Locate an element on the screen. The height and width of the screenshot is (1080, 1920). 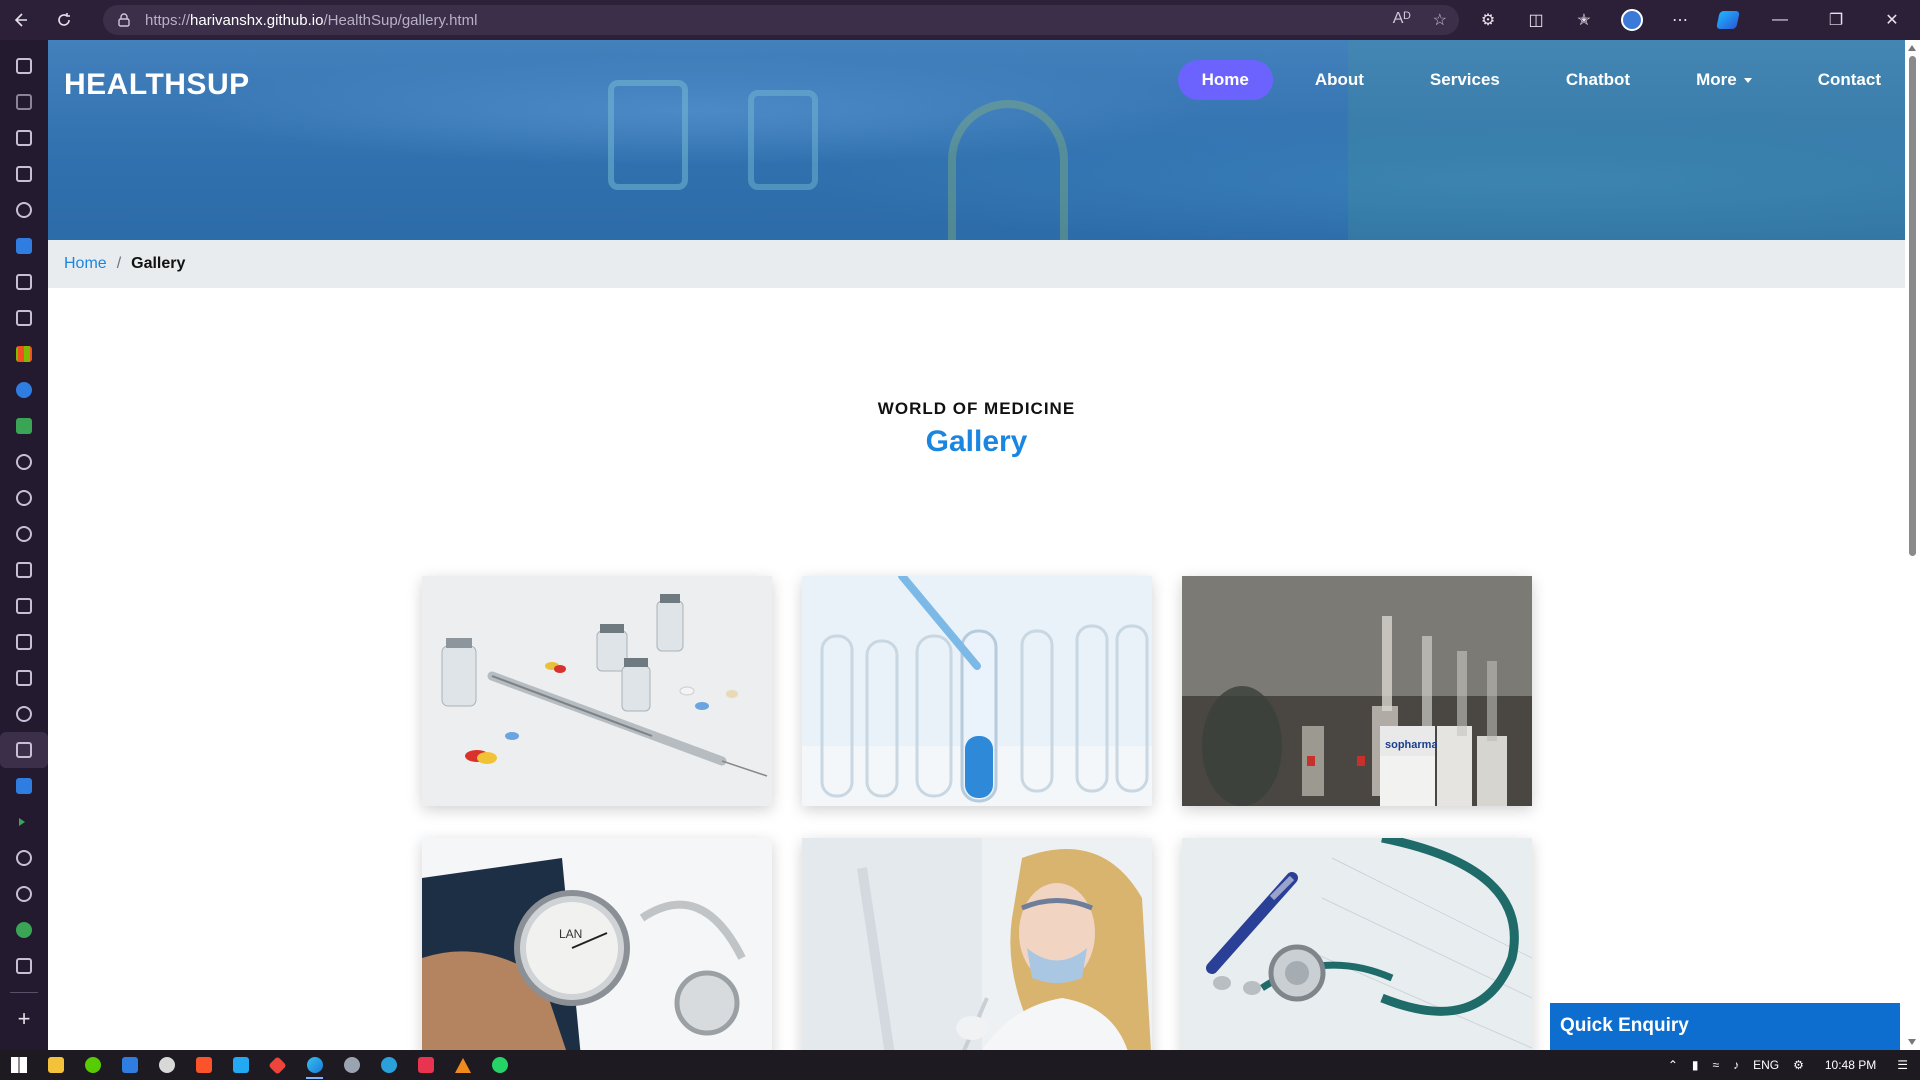
edge-browser-icon is located at coordinates (314, 1065).